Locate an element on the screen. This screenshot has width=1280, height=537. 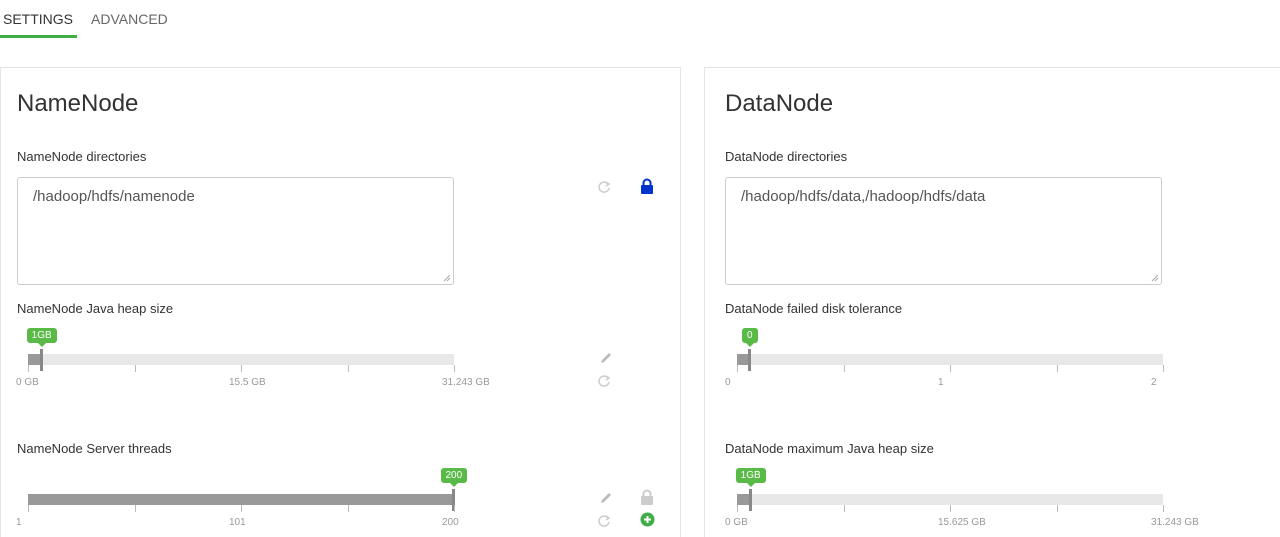
tab-settings: SETTINGS is located at coordinates (39, 19).